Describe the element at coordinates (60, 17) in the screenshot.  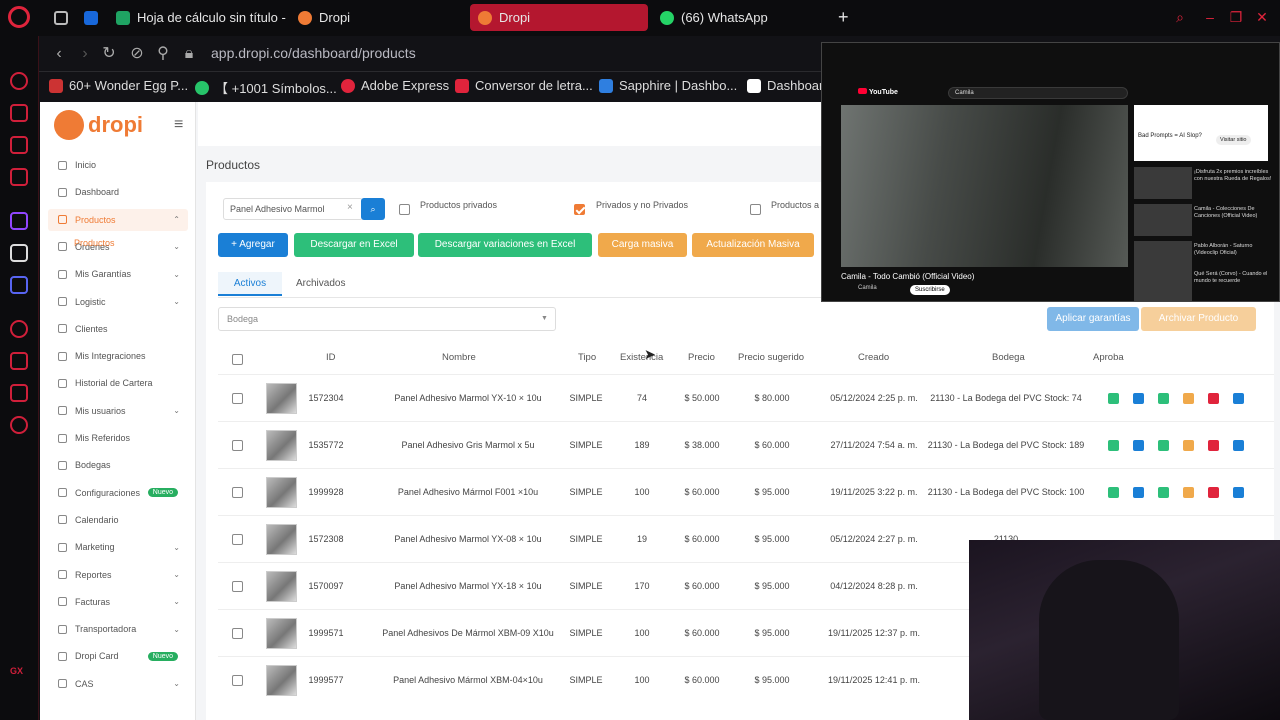
I see `tab-gamepad` at that location.